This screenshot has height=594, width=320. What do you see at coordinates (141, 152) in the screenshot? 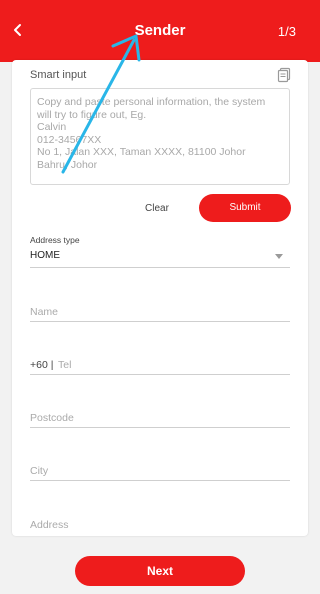
I see `placeholder-line: No 1, Jalan XXX, Taman XXXX, 81100 Johor` at bounding box center [141, 152].